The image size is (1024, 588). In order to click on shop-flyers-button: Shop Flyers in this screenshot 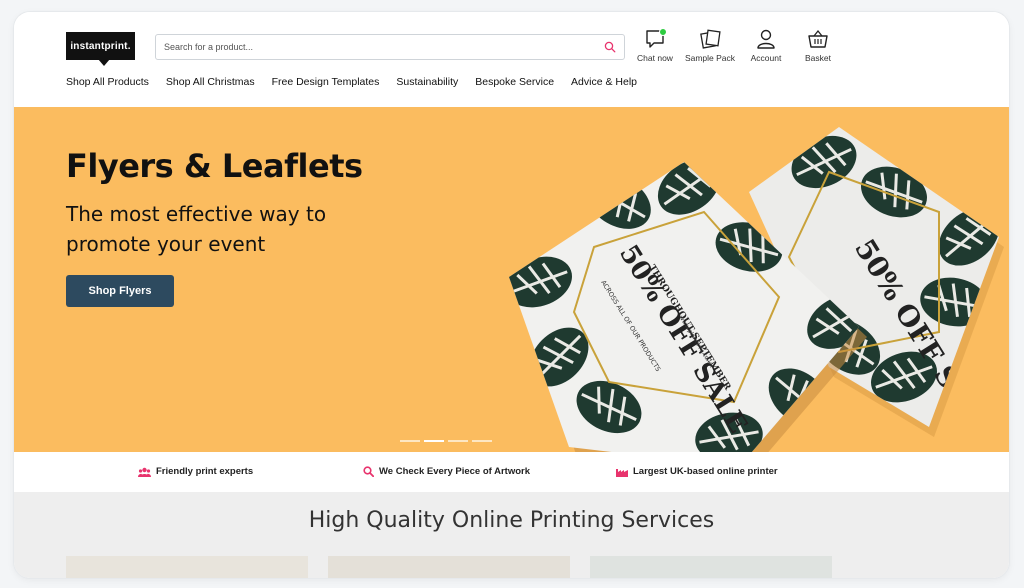, I will do `click(120, 291)`.